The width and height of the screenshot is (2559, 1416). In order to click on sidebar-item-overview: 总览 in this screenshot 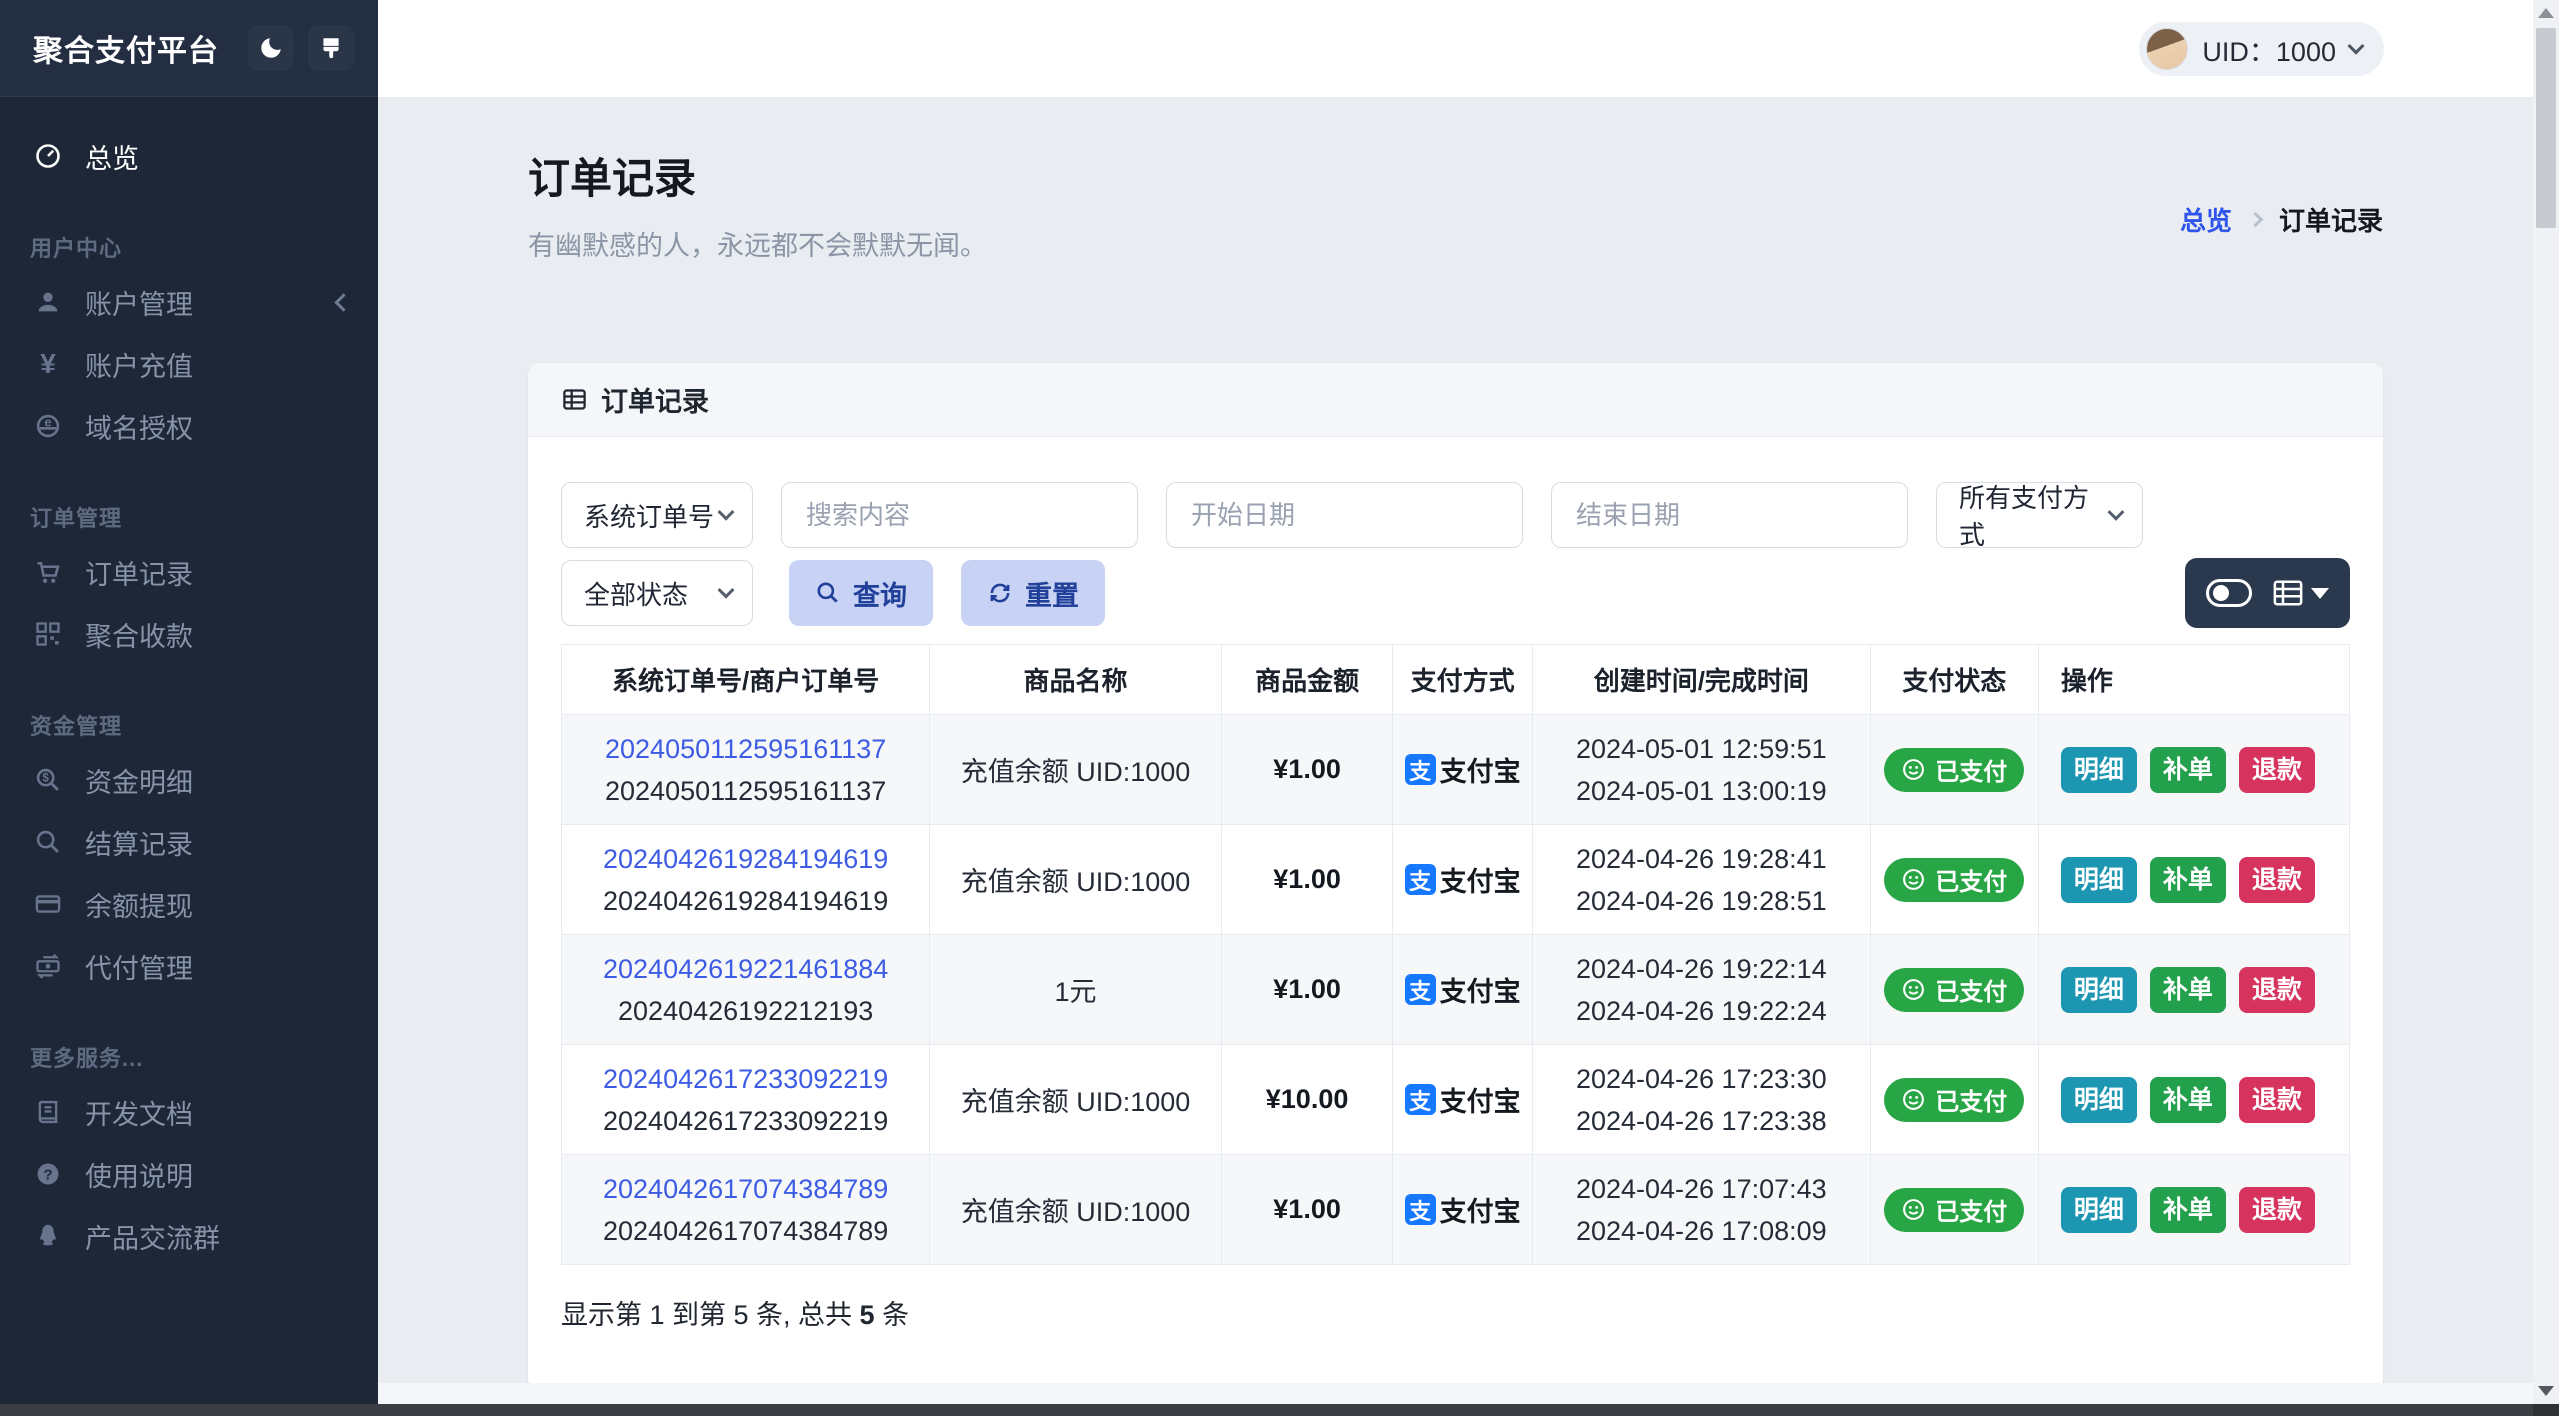, I will do `click(189, 156)`.